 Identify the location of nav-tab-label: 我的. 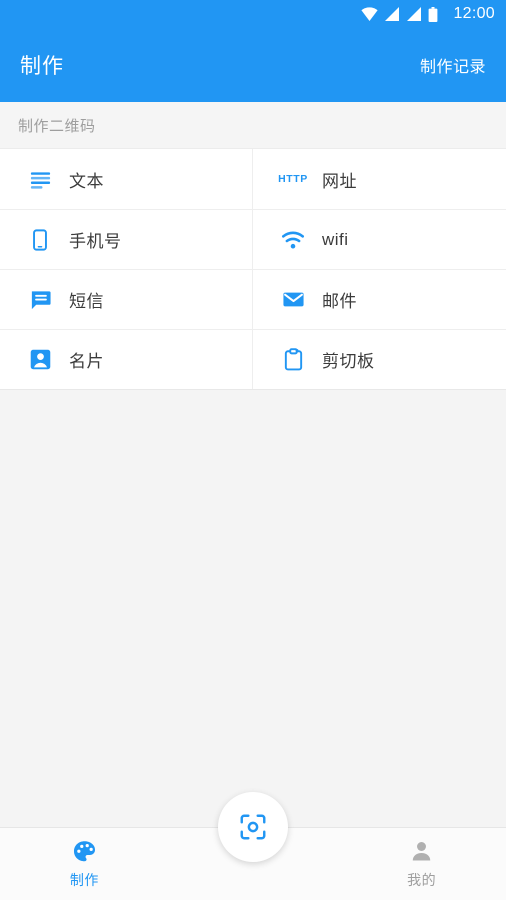
(422, 879).